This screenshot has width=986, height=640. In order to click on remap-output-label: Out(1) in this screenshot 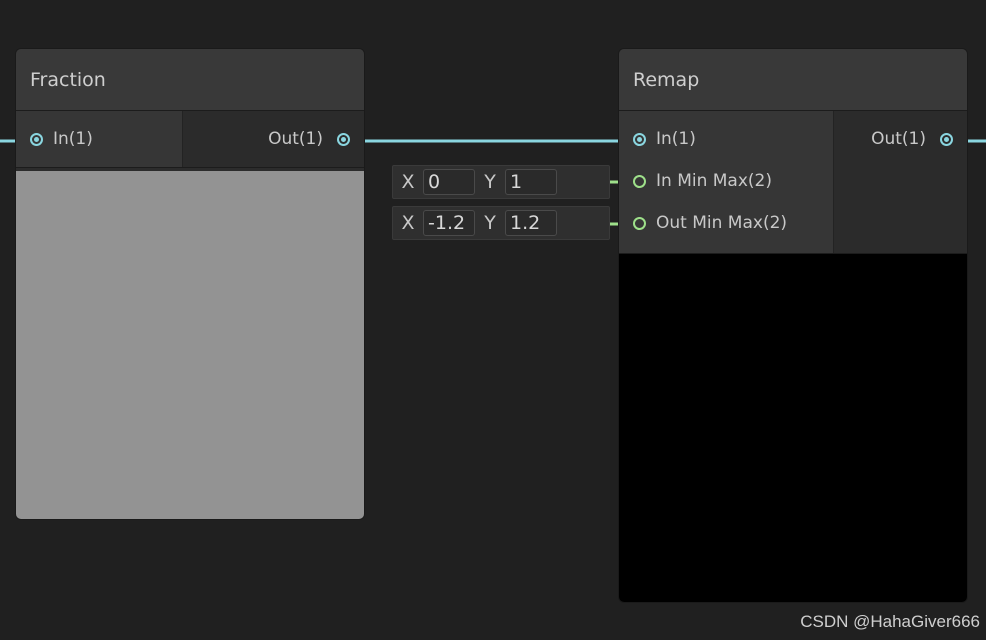, I will do `click(898, 139)`.